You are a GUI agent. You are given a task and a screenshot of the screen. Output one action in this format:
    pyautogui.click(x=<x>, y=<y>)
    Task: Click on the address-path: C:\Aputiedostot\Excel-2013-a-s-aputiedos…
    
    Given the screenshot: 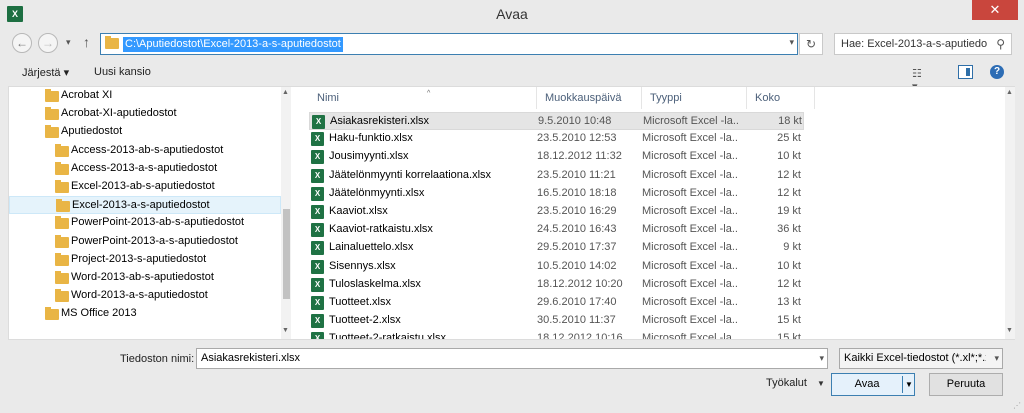 What is the action you would take?
    pyautogui.click(x=233, y=44)
    